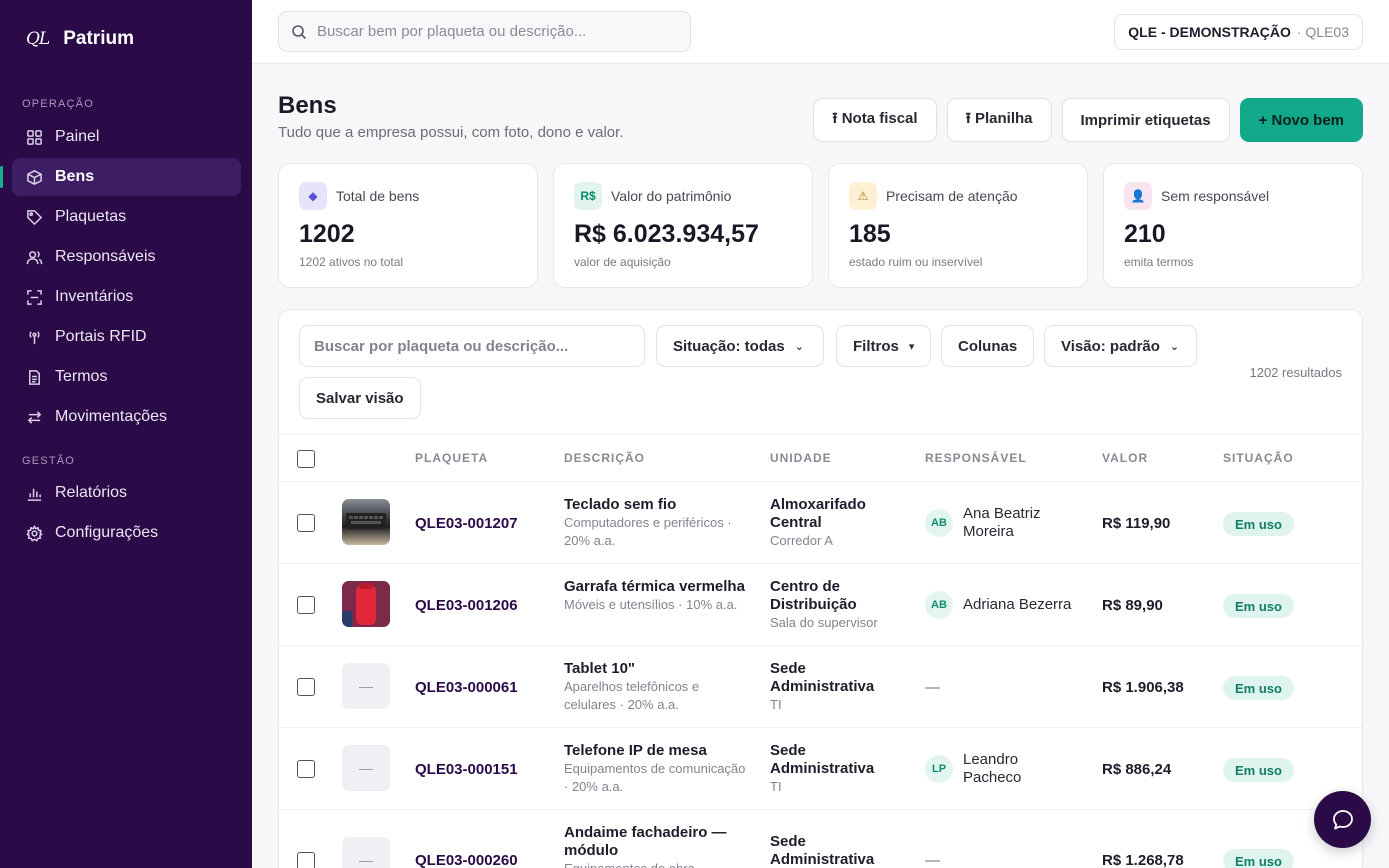 This screenshot has height=868, width=1389. Describe the element at coordinates (306, 459) in the screenshot. I see `select-all-checkbox` at that location.